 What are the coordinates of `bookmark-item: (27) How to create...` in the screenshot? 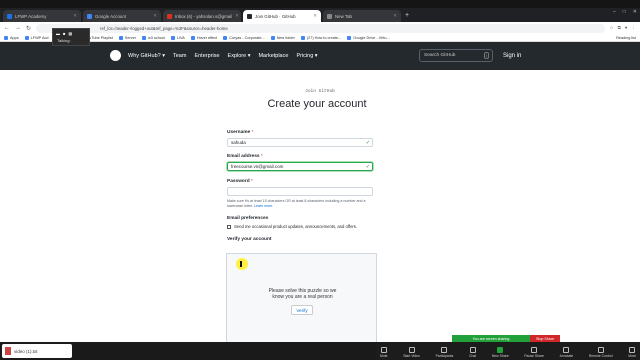 It's located at (321, 37).